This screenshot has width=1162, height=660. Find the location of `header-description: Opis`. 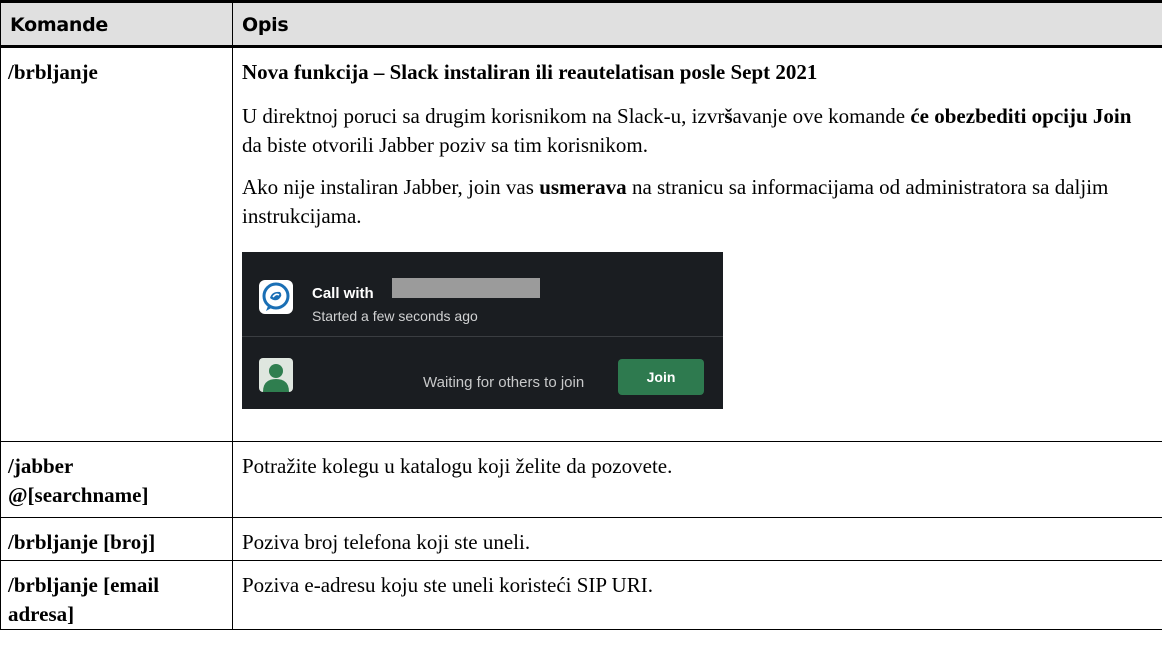

header-description: Opis is located at coordinates (697, 24).